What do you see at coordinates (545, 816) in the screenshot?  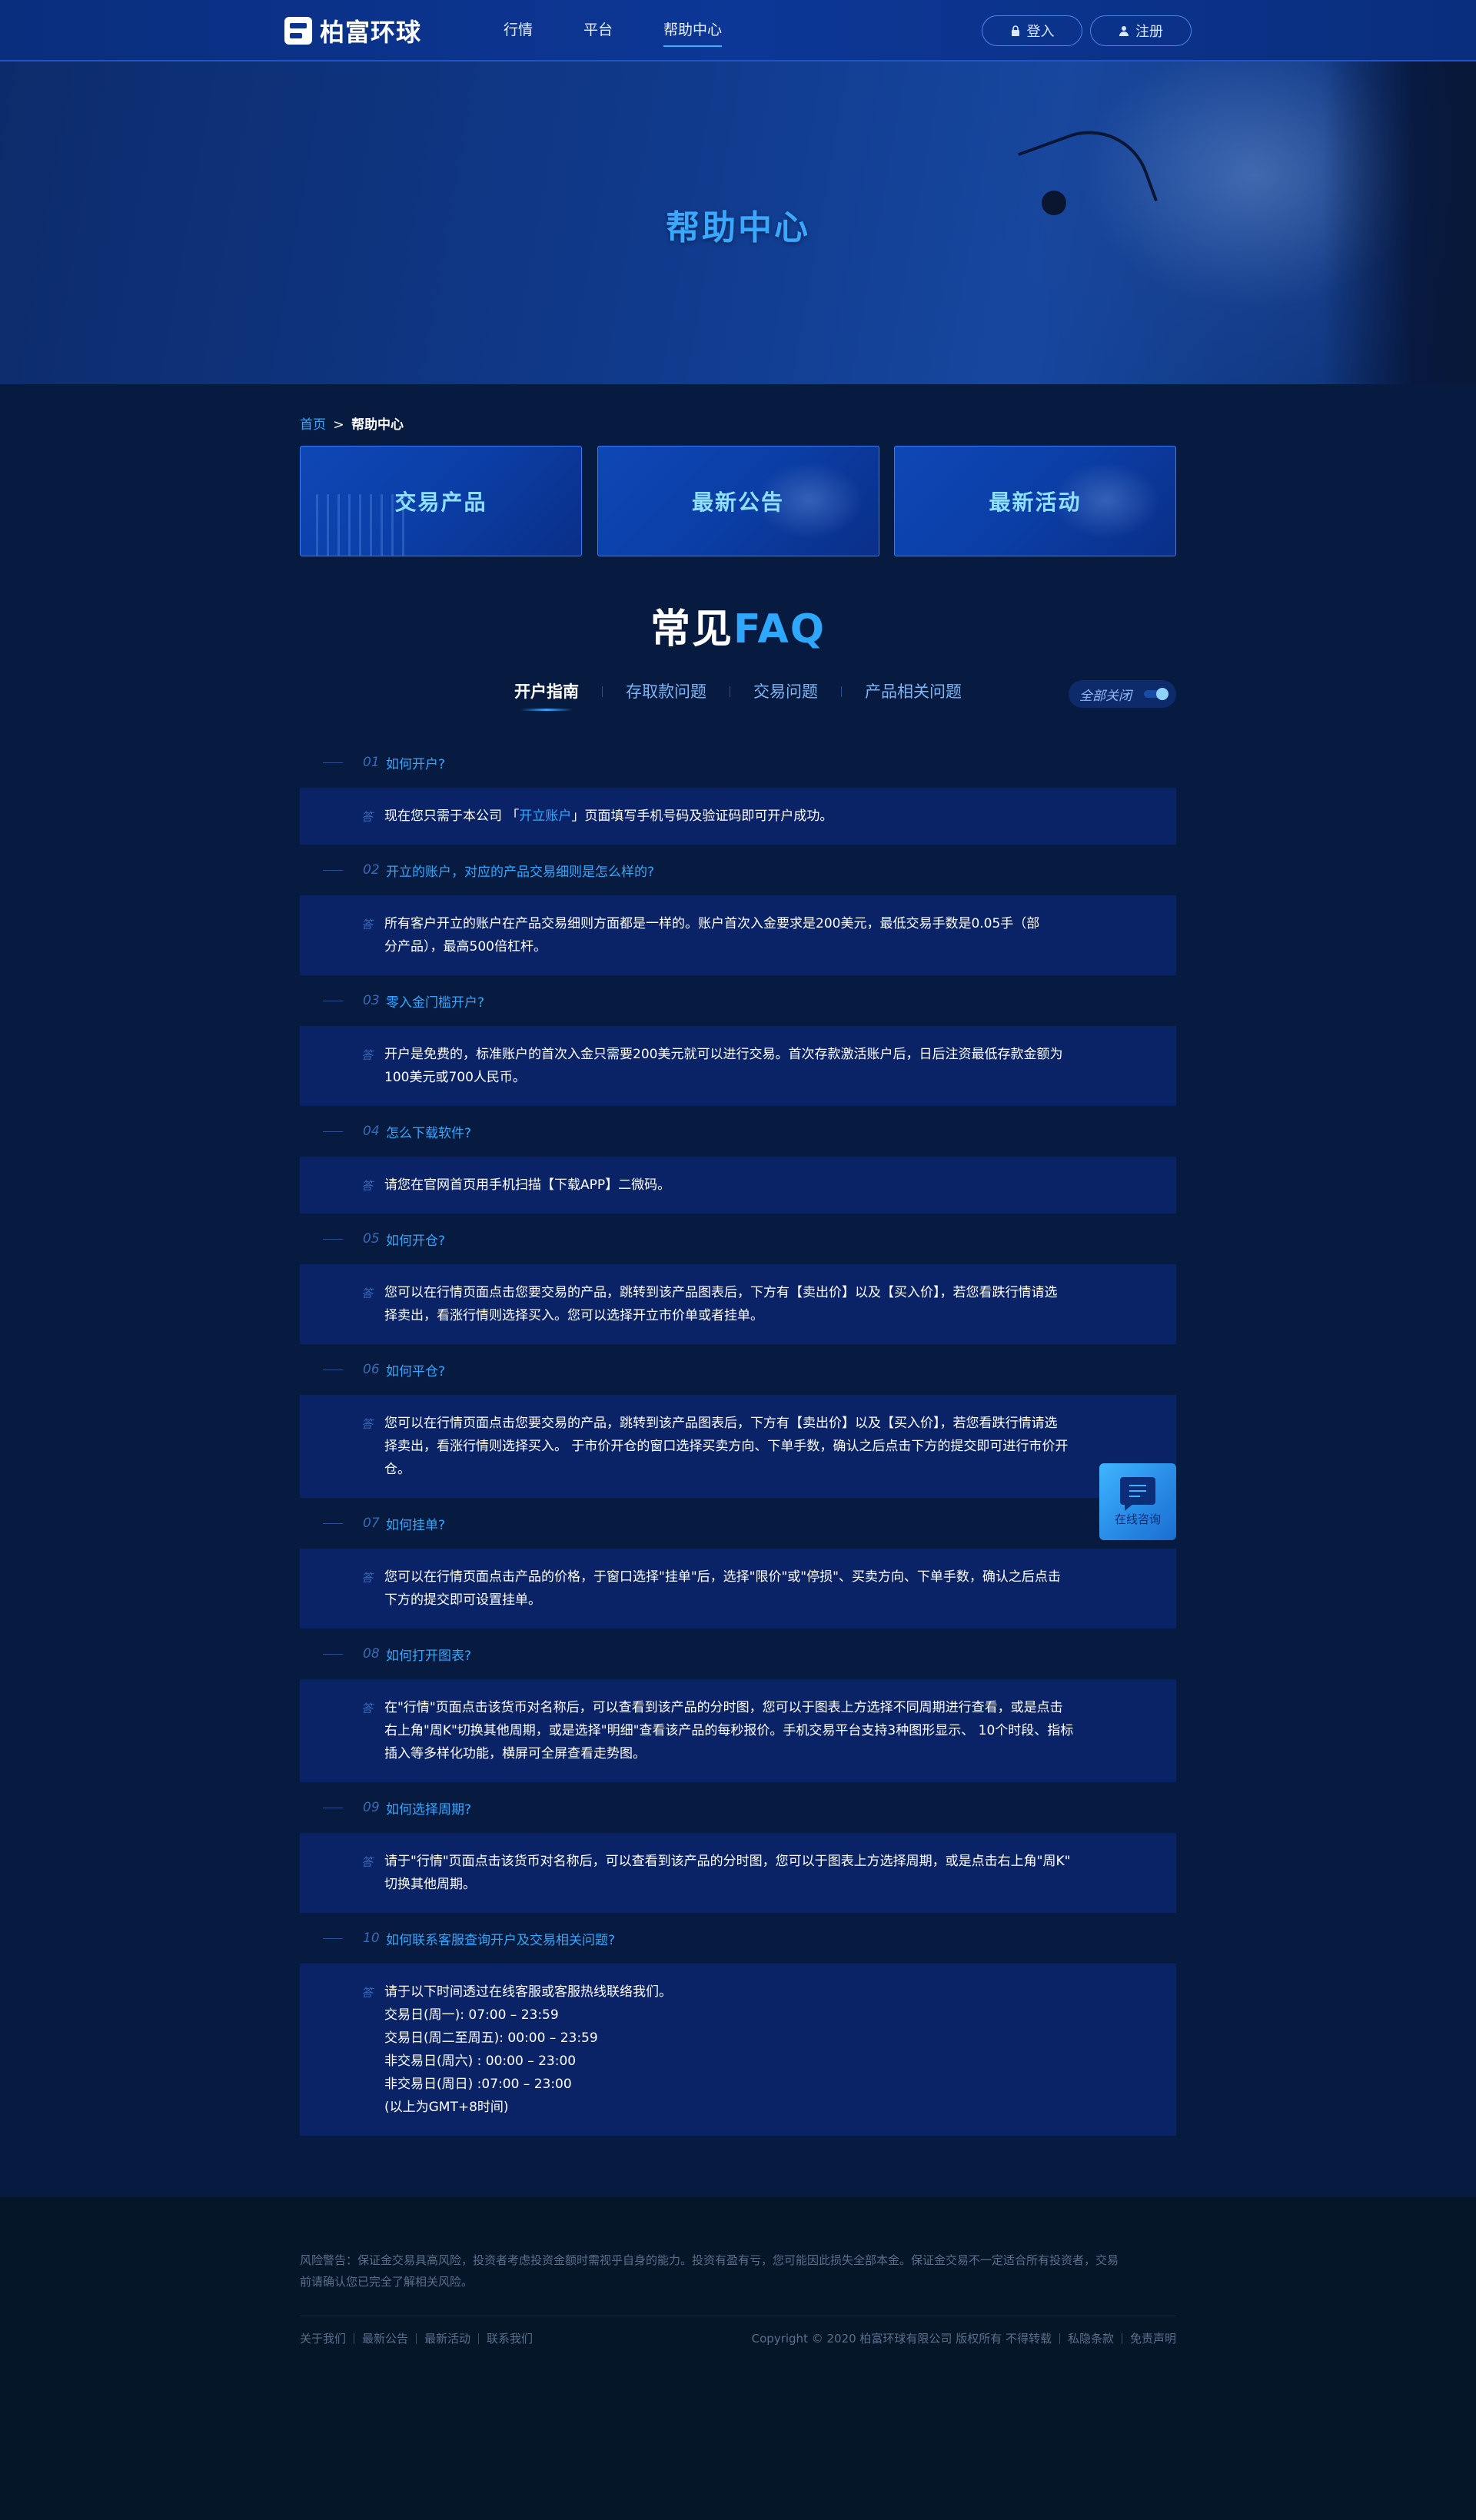 I see `open-account-link: 开立账户` at bounding box center [545, 816].